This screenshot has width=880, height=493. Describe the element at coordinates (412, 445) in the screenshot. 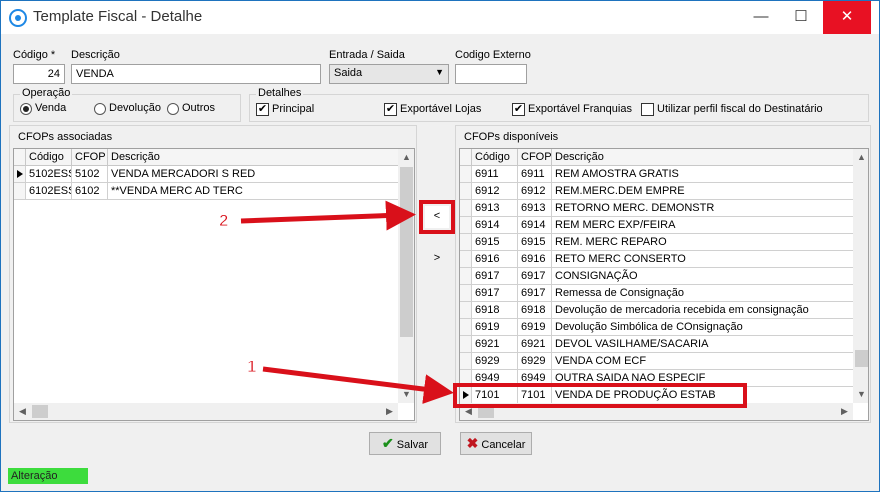

I see `save-label: Salvar` at that location.